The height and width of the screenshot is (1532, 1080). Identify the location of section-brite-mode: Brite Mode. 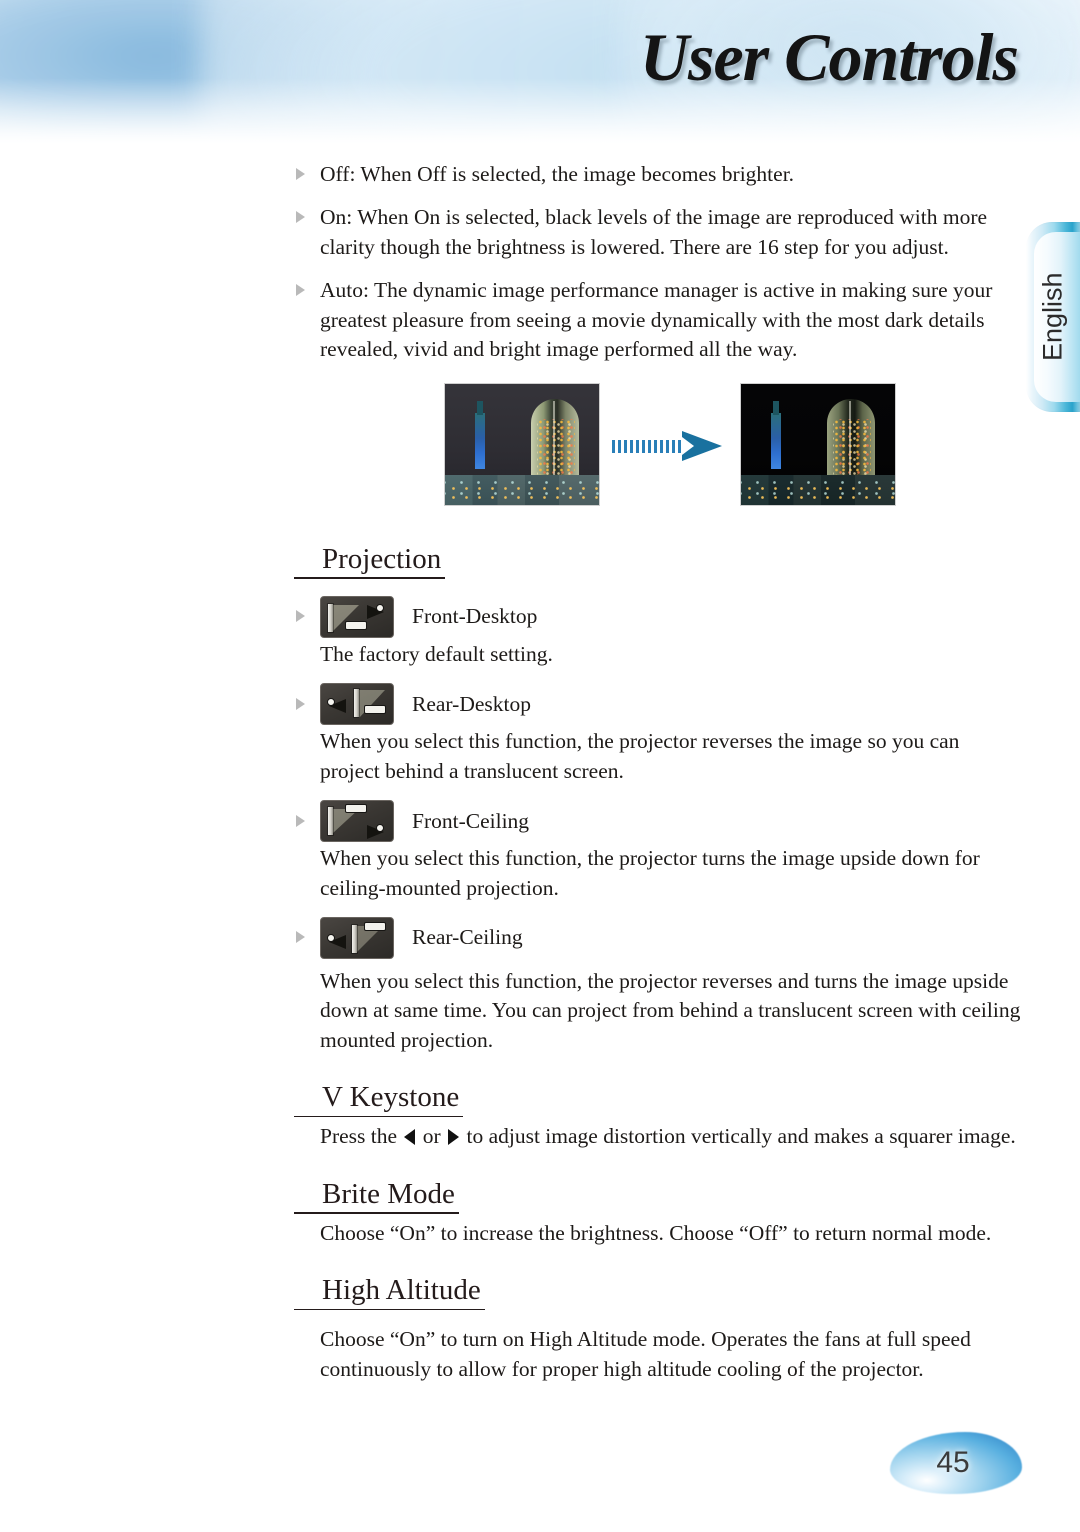
(658, 1184).